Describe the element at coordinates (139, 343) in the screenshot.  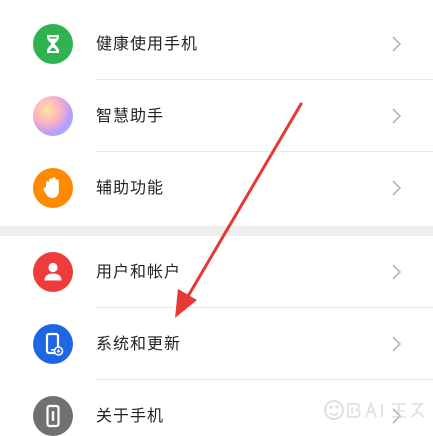
I see `settings-item-label: 系统和更新` at that location.